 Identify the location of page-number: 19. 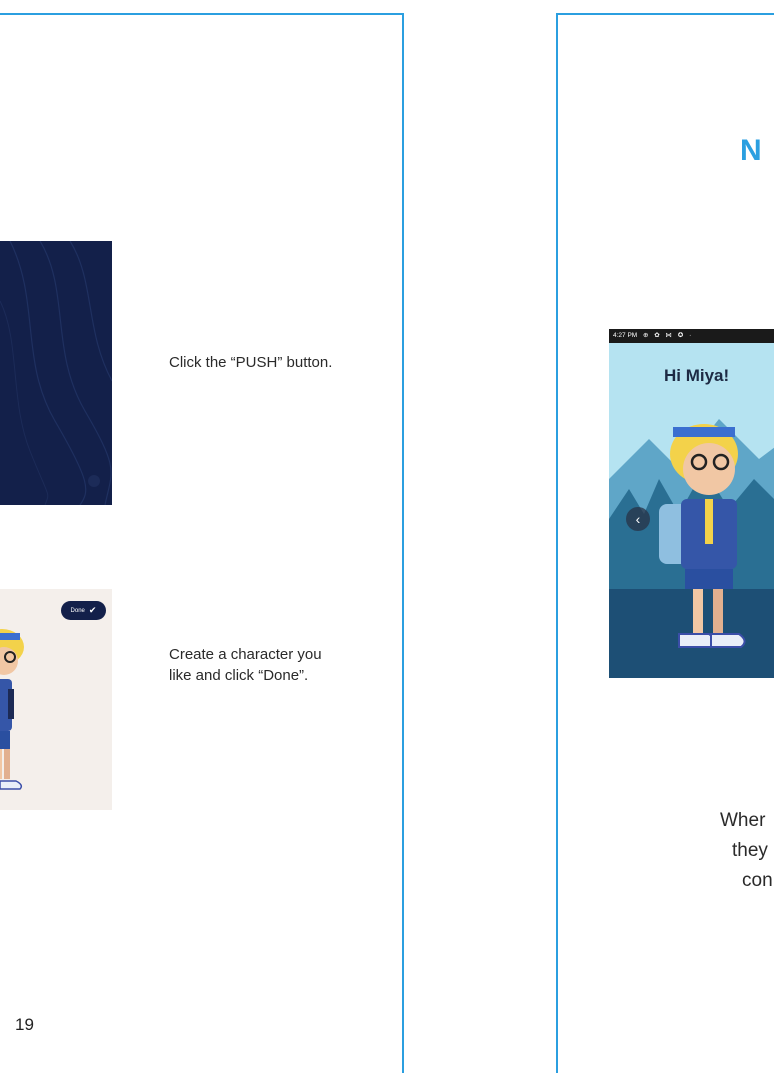
(24, 1024).